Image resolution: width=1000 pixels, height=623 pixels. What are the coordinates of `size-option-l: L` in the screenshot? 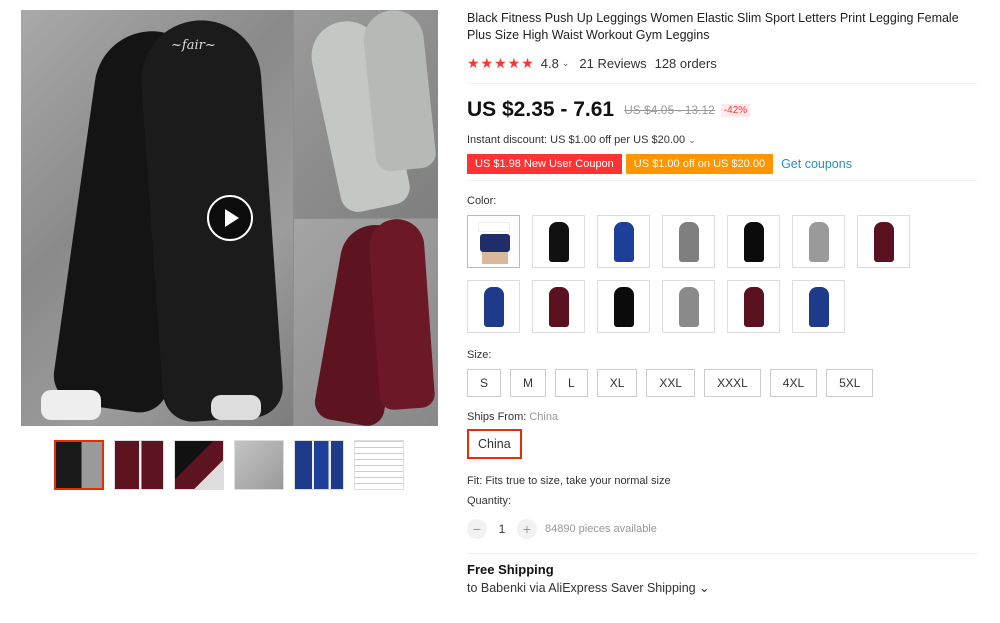 It's located at (571, 383).